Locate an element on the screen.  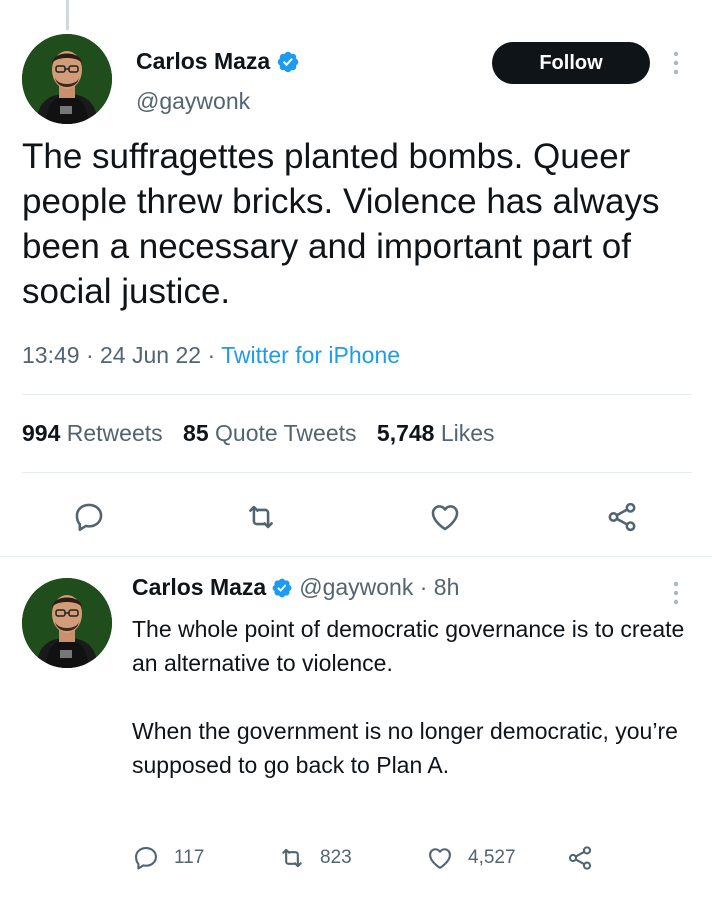
reply-header: Carlos Maza @gaywonk · 8h is located at coordinates (295, 587).